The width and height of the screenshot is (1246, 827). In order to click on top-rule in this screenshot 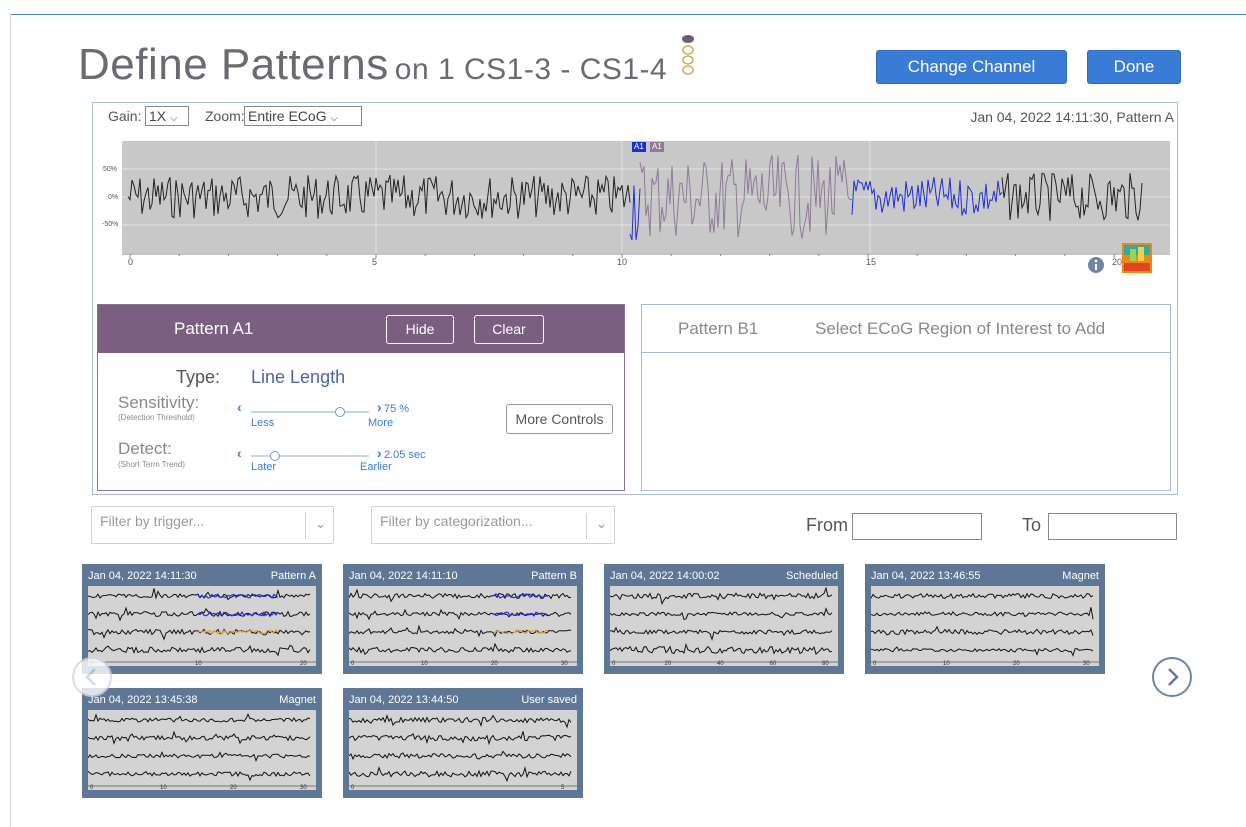, I will do `click(628, 14)`.